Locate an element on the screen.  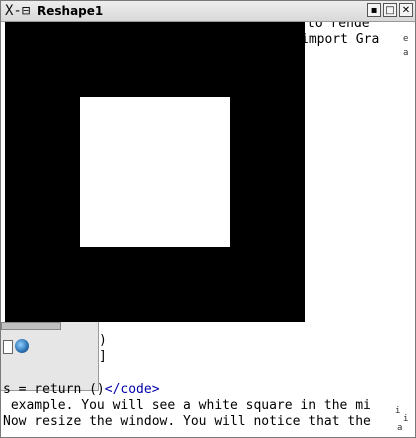
doc-bracket-1: ) is located at coordinates (103, 340).